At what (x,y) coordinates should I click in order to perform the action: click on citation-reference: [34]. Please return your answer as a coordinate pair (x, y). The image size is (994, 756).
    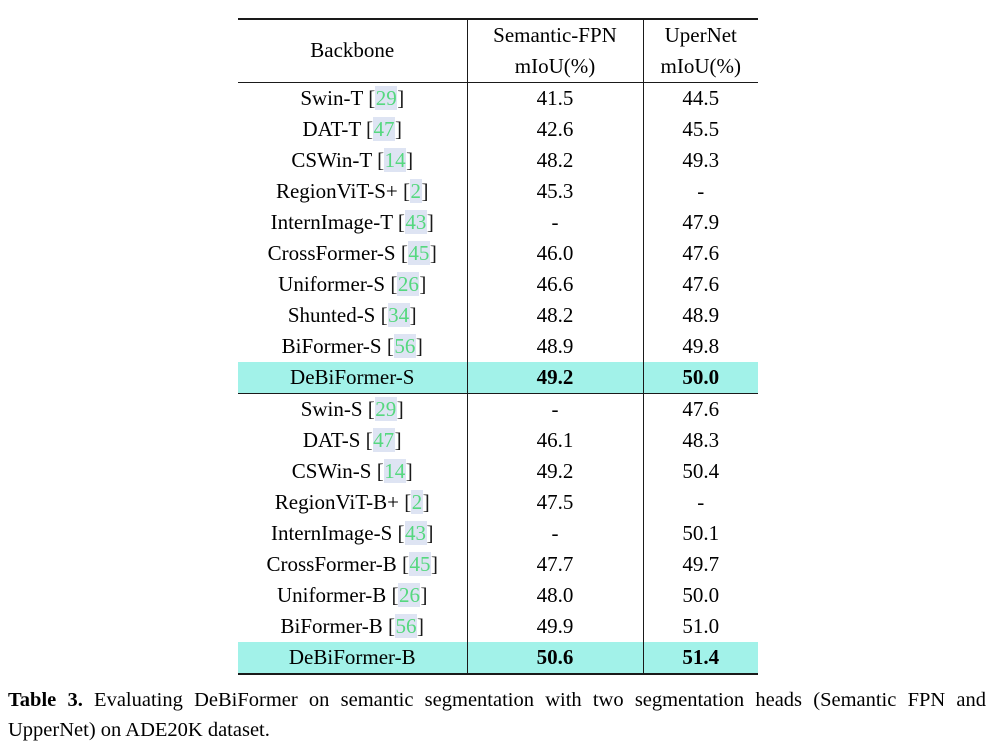
    Looking at the image, I should click on (399, 314).